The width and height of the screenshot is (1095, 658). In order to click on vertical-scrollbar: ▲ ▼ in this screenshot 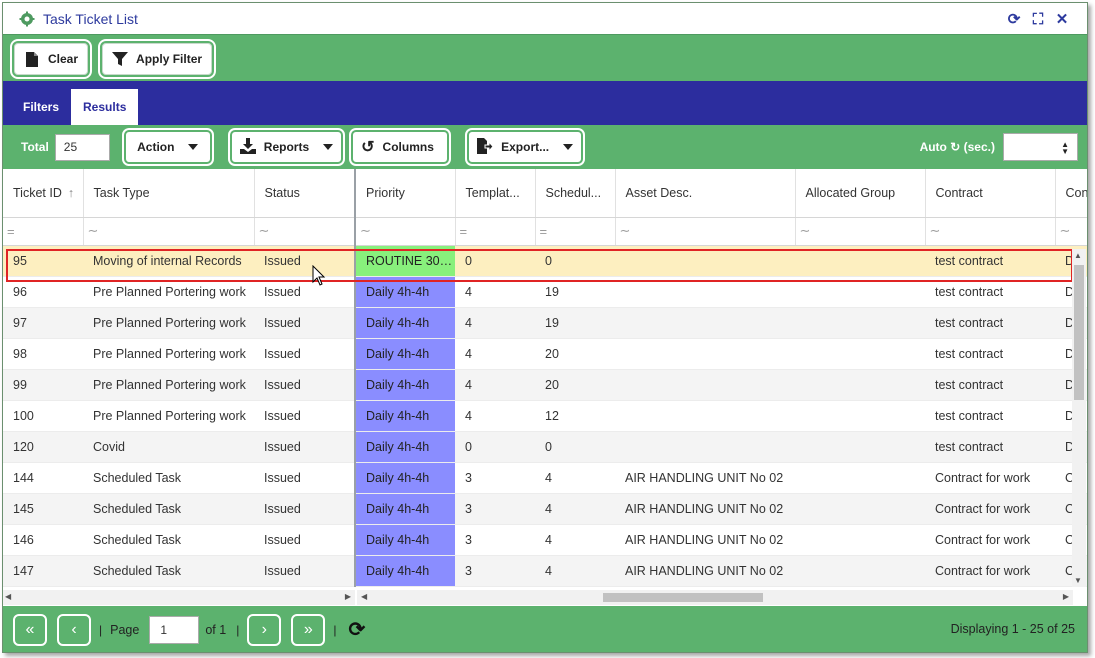, I will do `click(1079, 418)`.